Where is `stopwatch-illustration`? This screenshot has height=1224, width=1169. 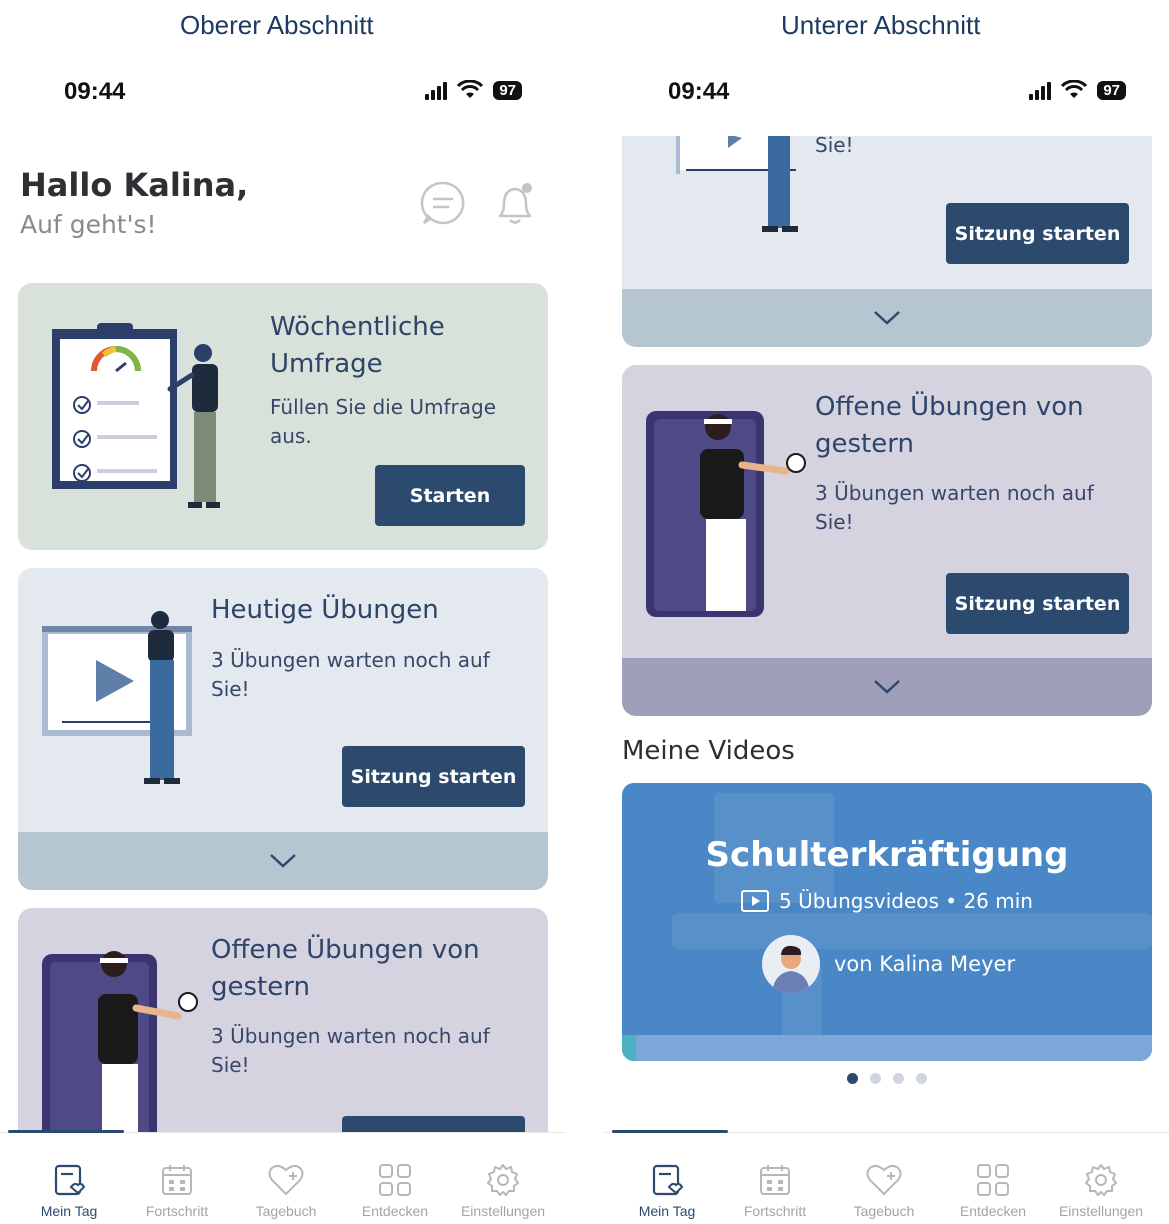 stopwatch-illustration is located at coordinates (726, 514).